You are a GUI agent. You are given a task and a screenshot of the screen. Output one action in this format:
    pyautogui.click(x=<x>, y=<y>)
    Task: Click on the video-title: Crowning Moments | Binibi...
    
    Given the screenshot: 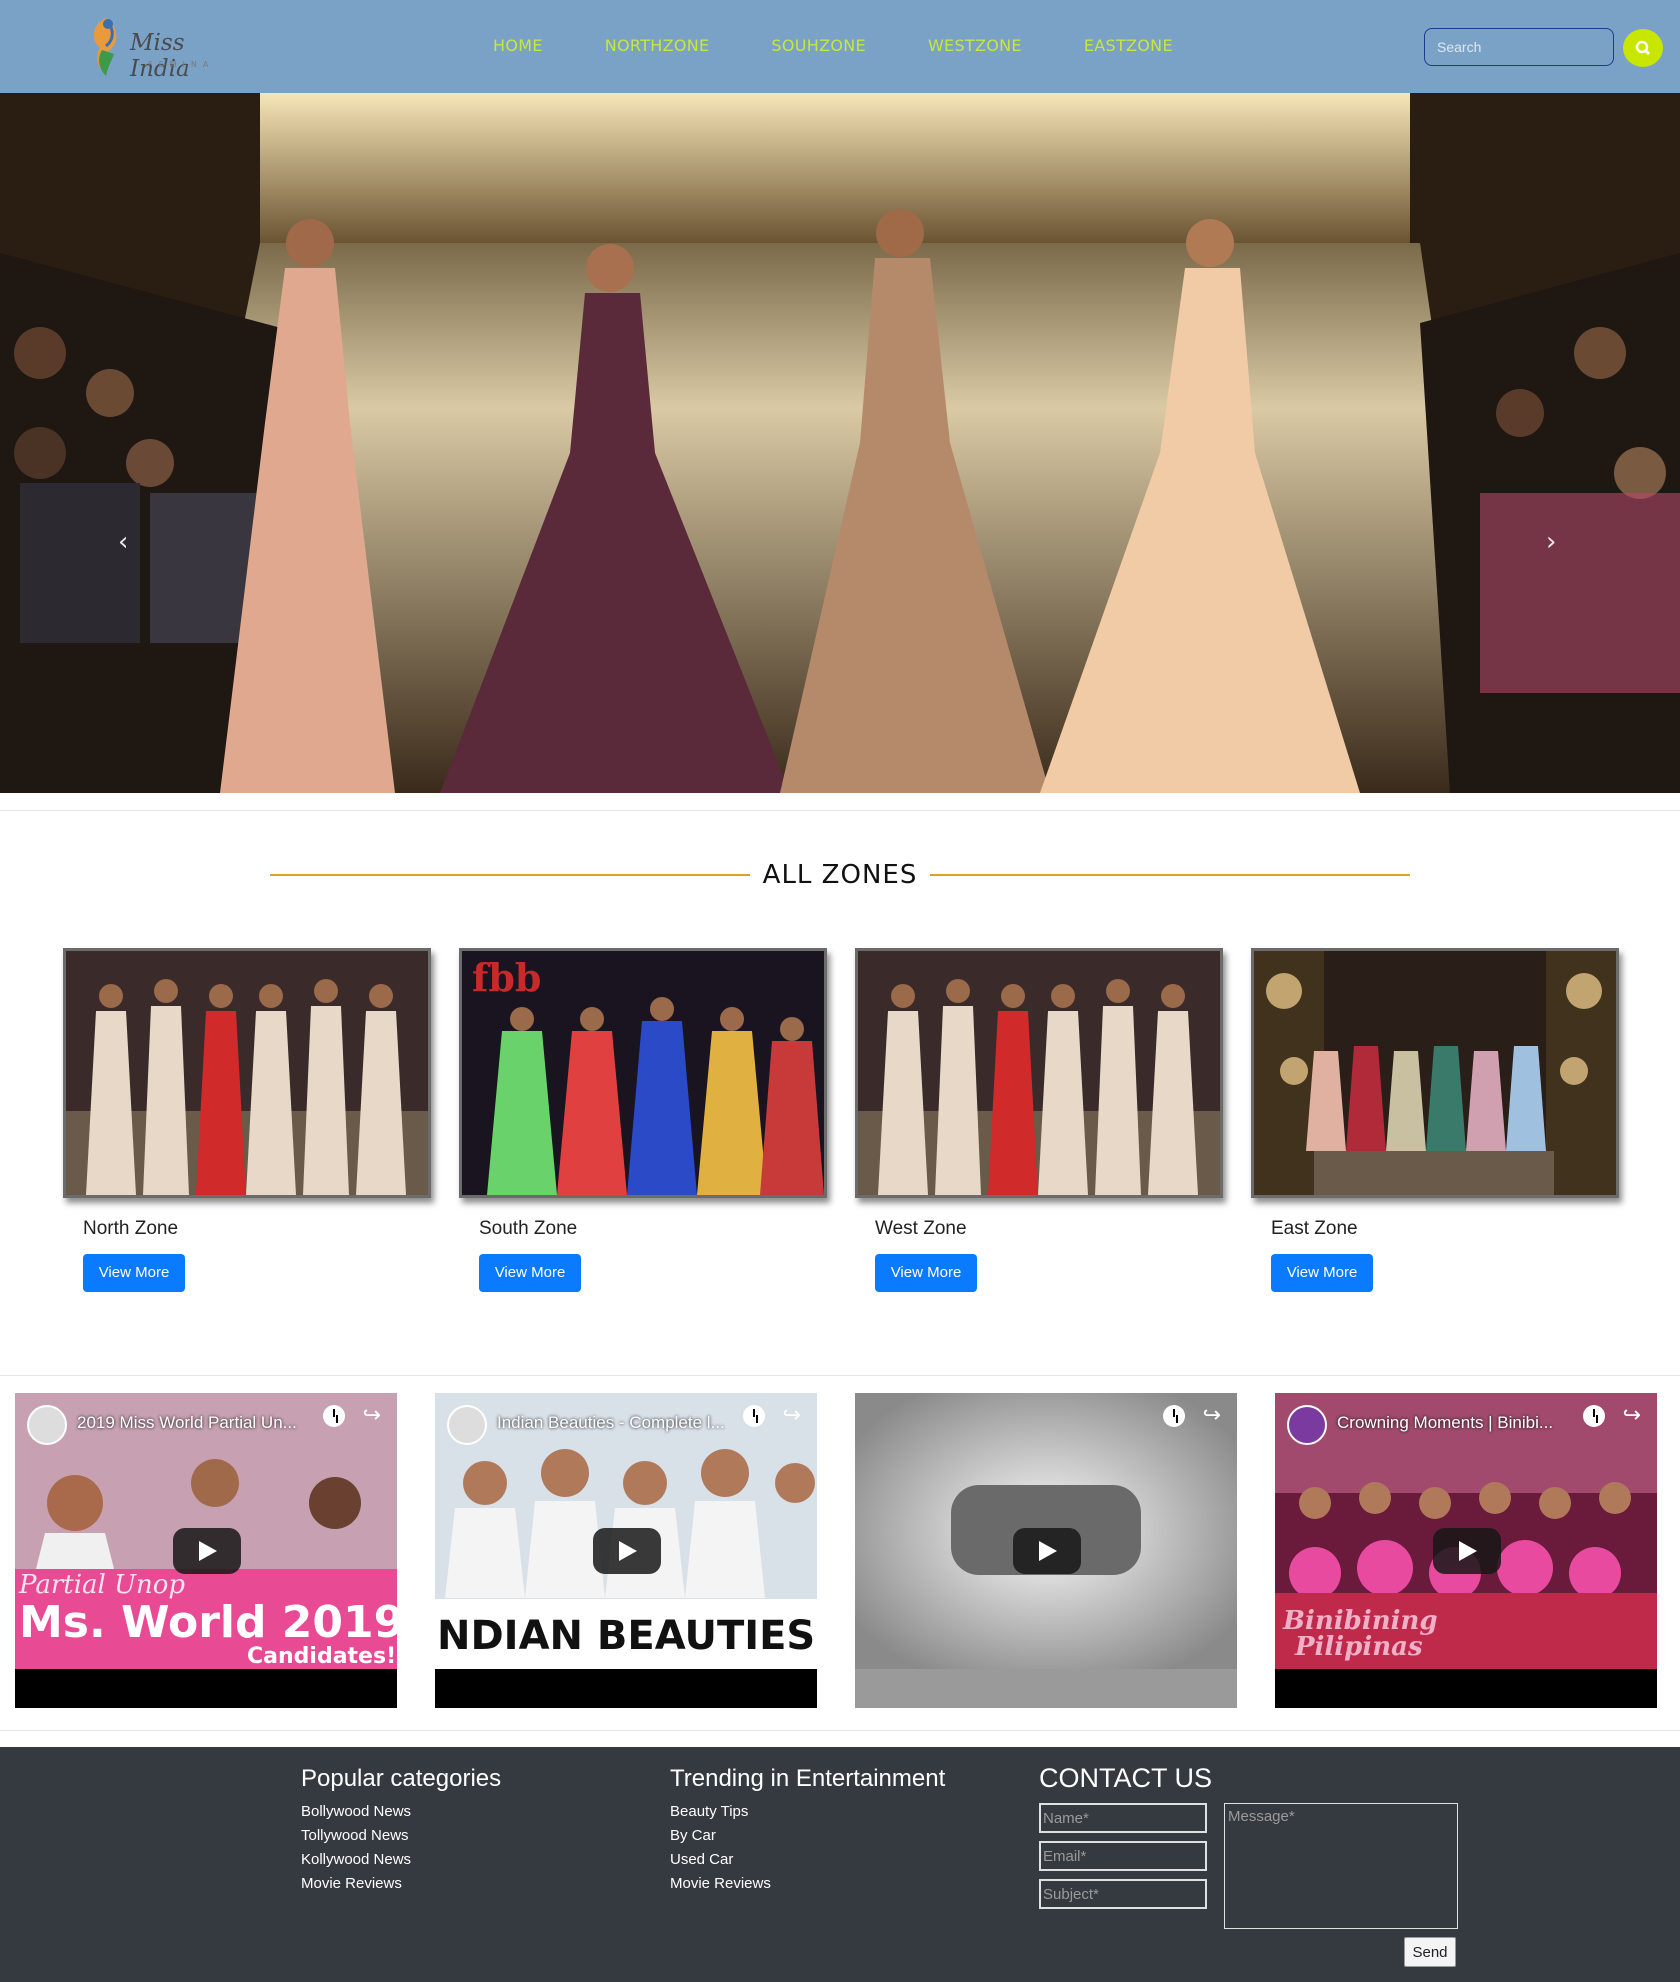 What is the action you would take?
    pyautogui.click(x=1445, y=1423)
    